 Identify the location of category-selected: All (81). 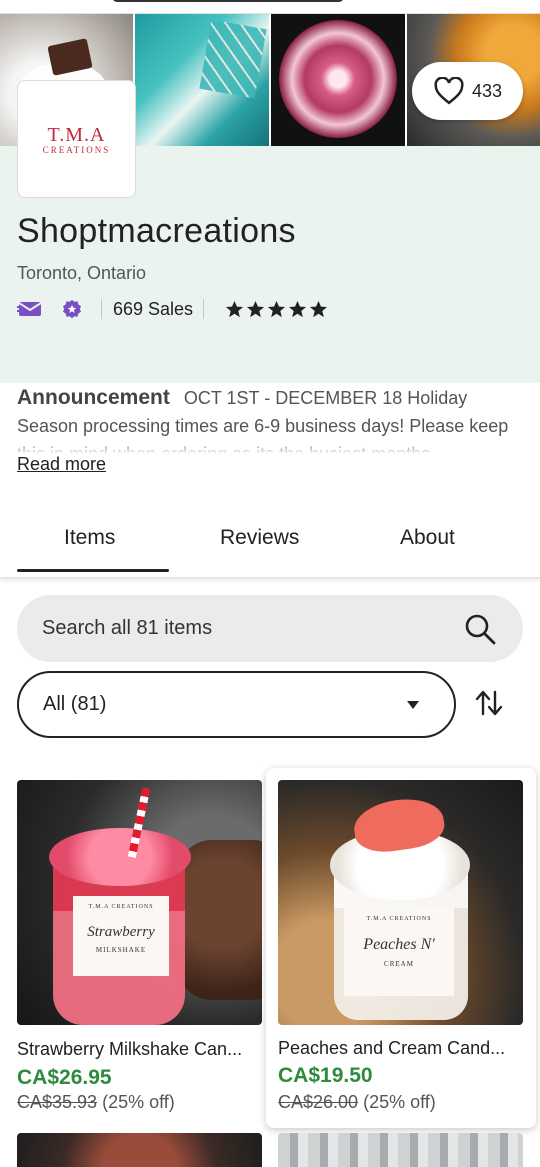
(75, 704).